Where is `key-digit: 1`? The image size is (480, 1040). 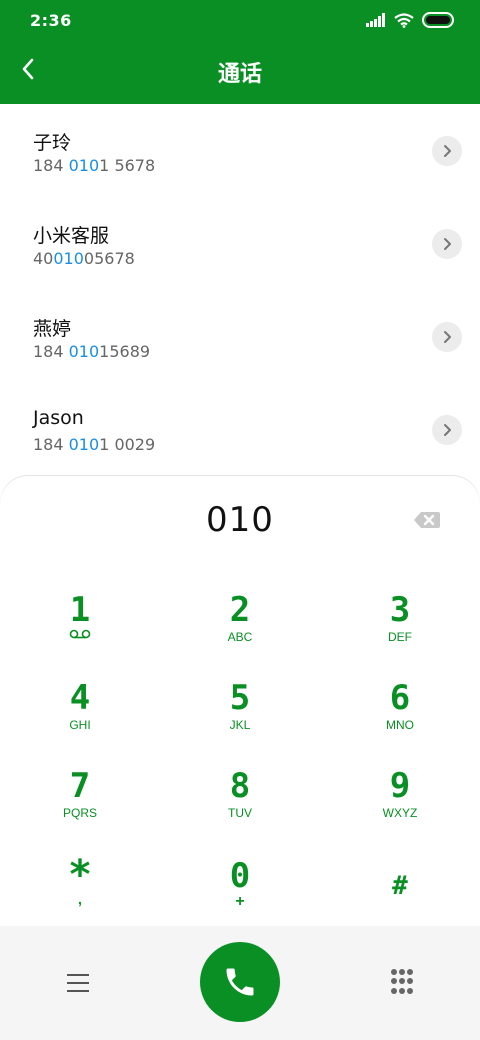 key-digit: 1 is located at coordinates (80, 610).